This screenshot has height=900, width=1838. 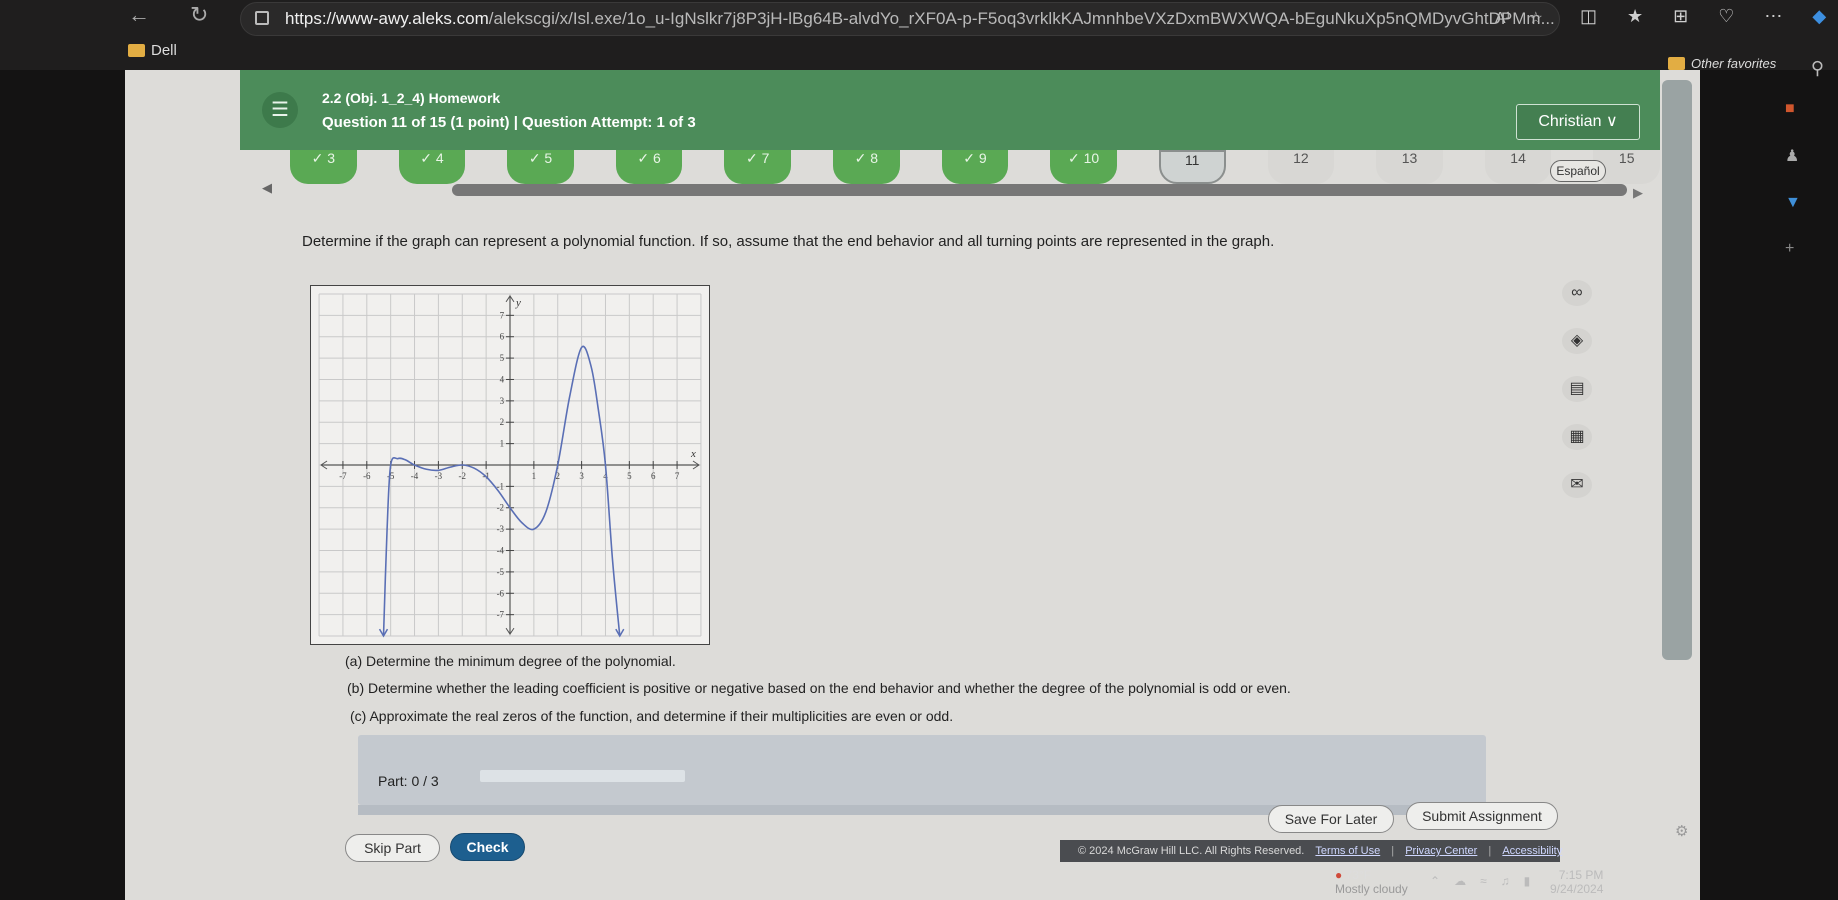 What do you see at coordinates (1734, 63) in the screenshot?
I see `other-favorites-label: Other favorites` at bounding box center [1734, 63].